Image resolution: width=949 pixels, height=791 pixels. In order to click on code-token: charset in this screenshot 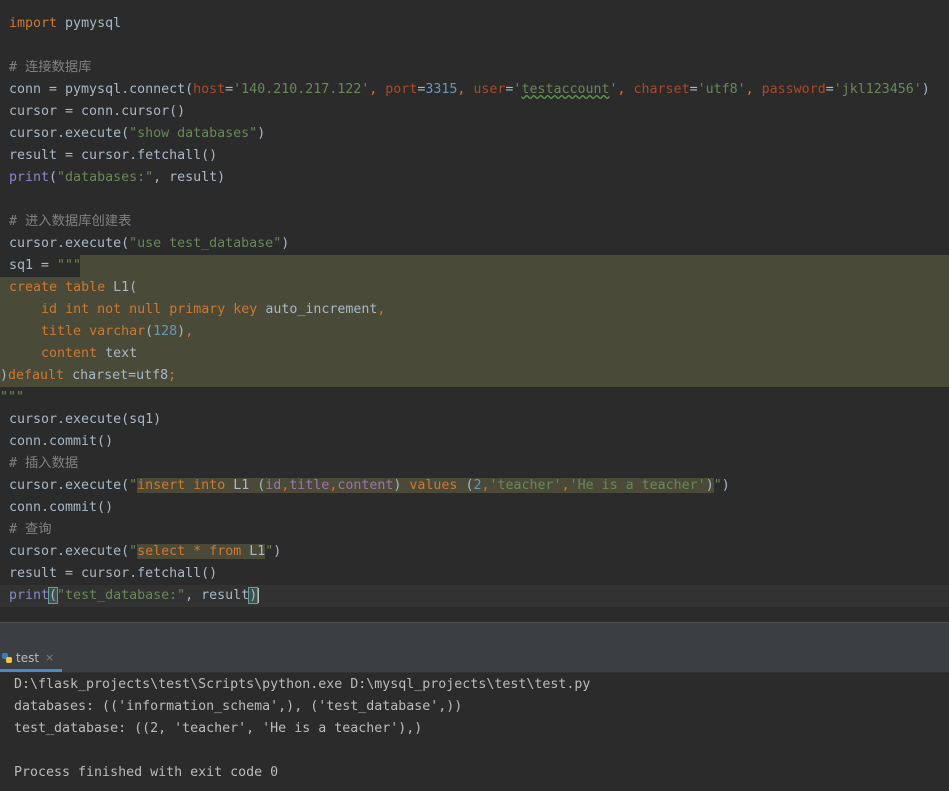, I will do `click(661, 89)`.